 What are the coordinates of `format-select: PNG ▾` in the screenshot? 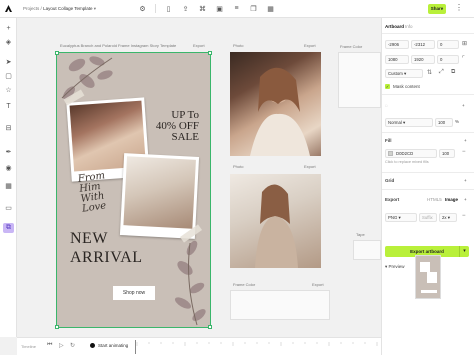 It's located at (401, 217).